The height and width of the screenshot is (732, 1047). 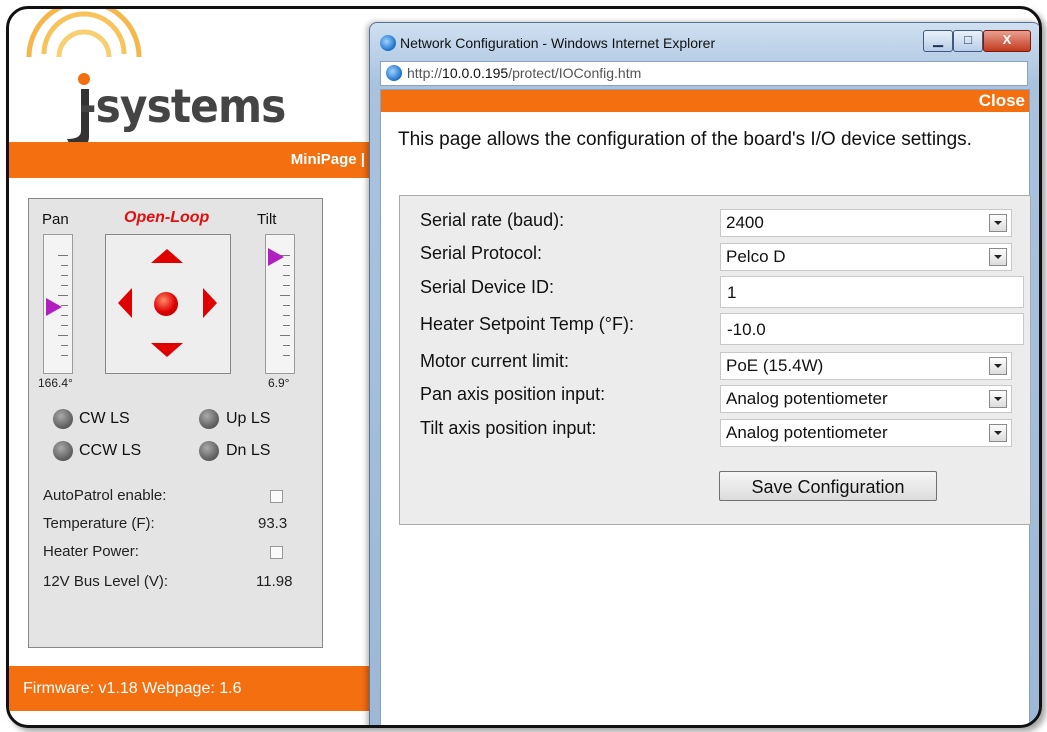 What do you see at coordinates (508, 428) in the screenshot?
I see `tilt-input-label: Tilt axis position input:` at bounding box center [508, 428].